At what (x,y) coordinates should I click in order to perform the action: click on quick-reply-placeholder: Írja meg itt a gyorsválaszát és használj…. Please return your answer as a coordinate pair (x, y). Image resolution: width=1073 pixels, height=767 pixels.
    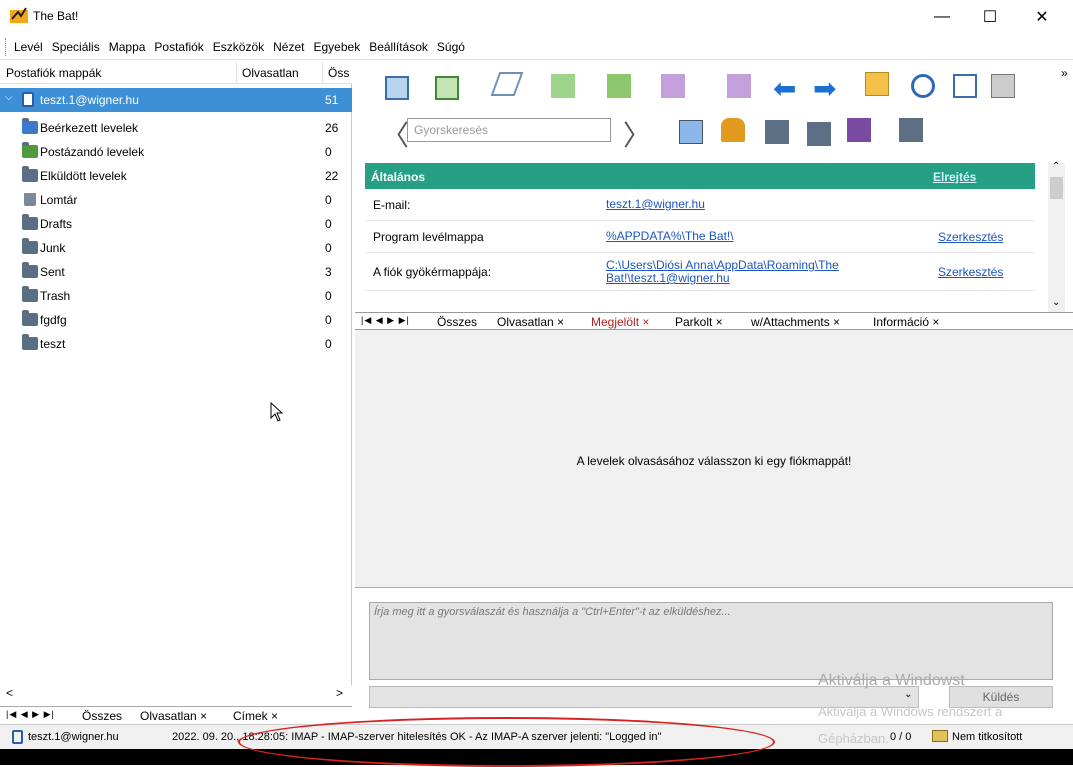
    Looking at the image, I should click on (552, 612).